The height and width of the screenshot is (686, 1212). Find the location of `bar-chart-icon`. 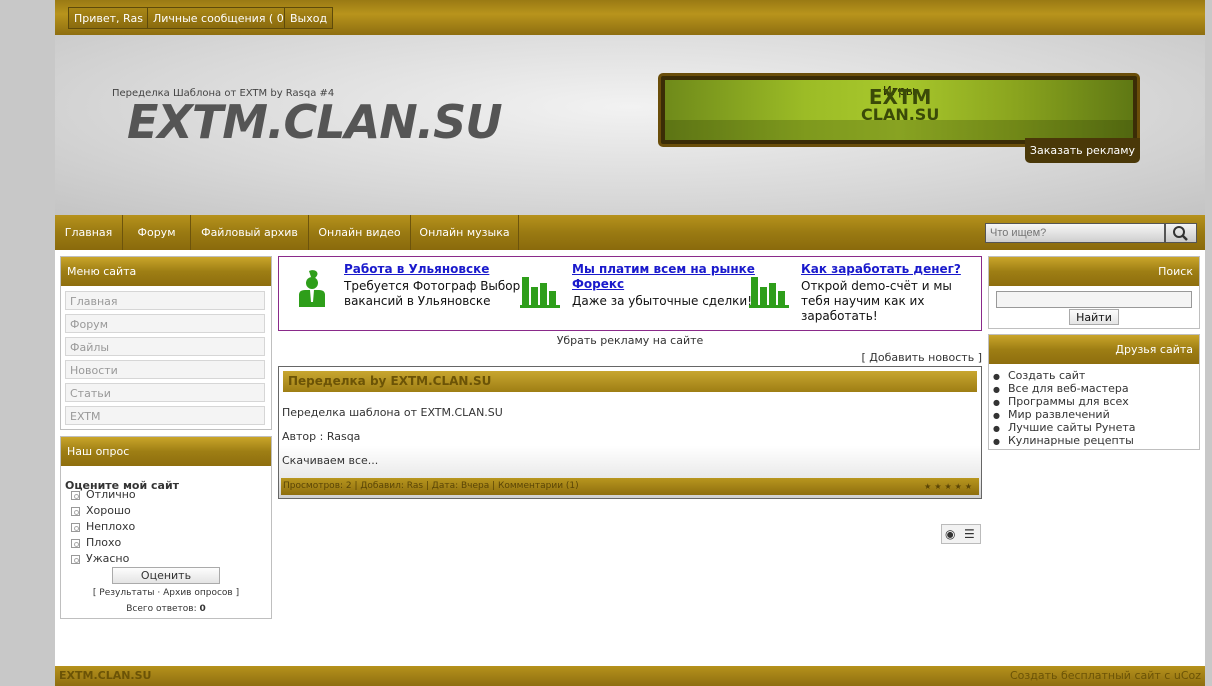

bar-chart-icon is located at coordinates (540, 292).